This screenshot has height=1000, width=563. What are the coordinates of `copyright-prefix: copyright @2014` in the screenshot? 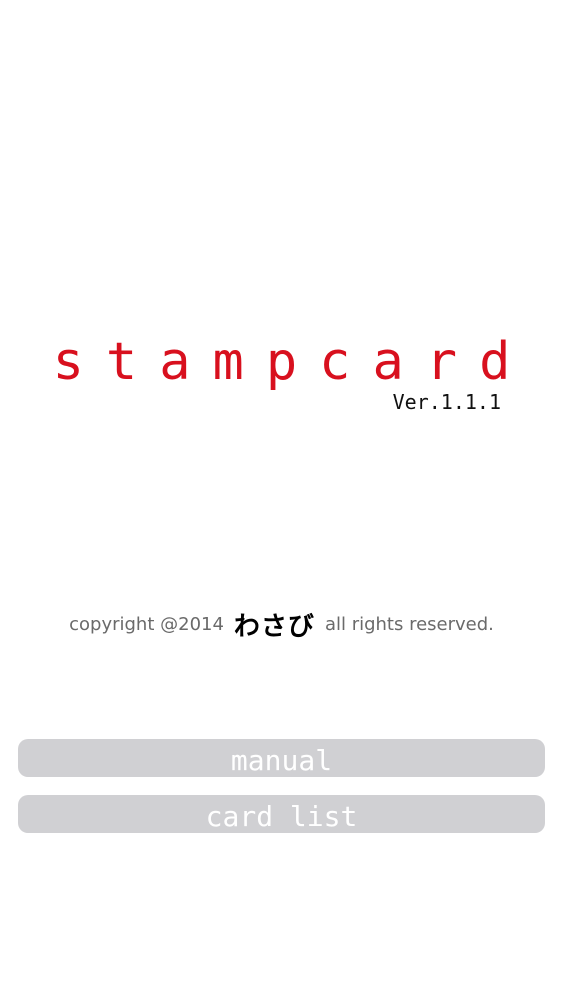 It's located at (146, 624).